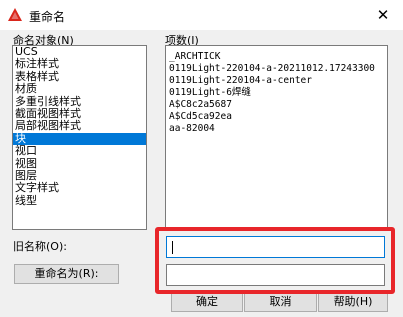 The height and width of the screenshot is (317, 403). What do you see at coordinates (15, 14) in the screenshot?
I see `autocad-app-icon` at bounding box center [15, 14].